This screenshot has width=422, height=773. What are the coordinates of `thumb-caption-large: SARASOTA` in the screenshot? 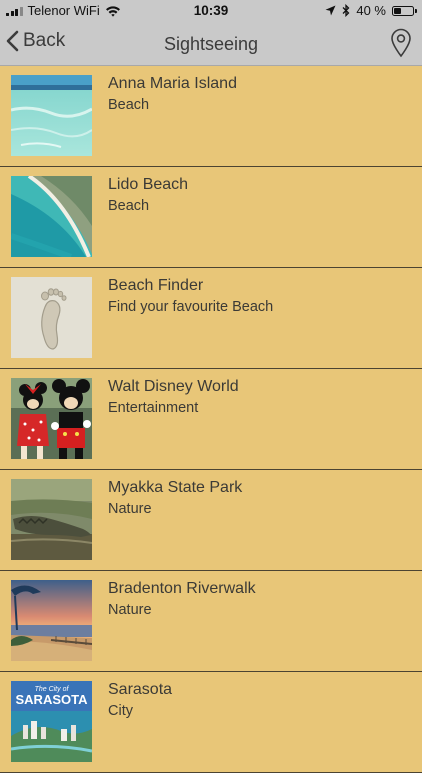 It's located at (52, 699).